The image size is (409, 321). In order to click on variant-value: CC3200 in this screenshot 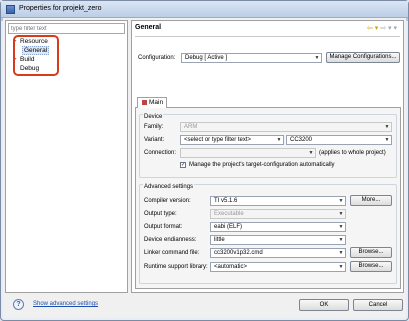, I will do `click(301, 140)`.